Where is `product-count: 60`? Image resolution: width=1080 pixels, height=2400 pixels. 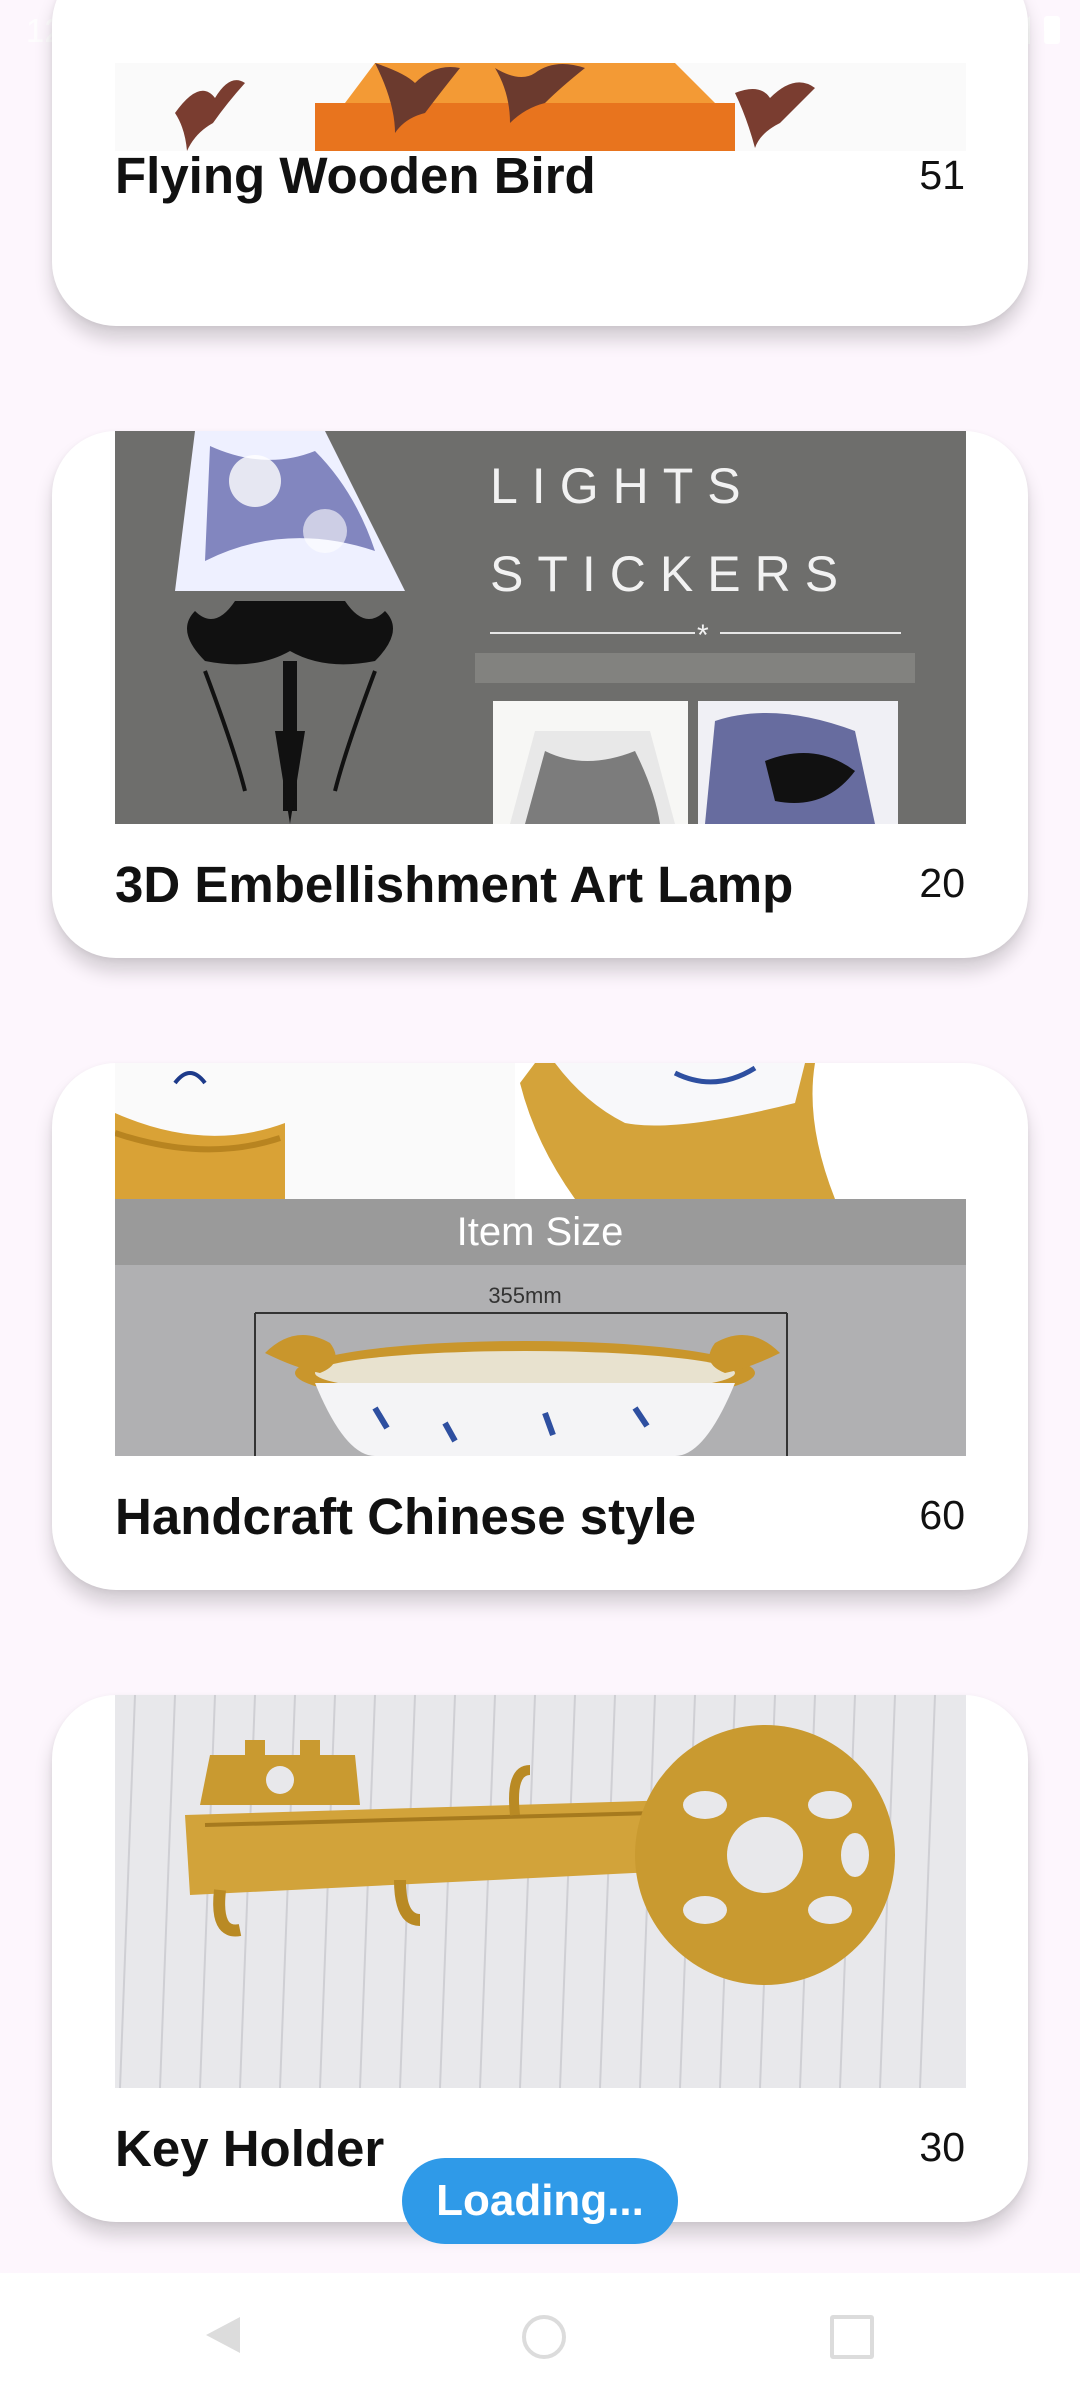 product-count: 60 is located at coordinates (942, 1515).